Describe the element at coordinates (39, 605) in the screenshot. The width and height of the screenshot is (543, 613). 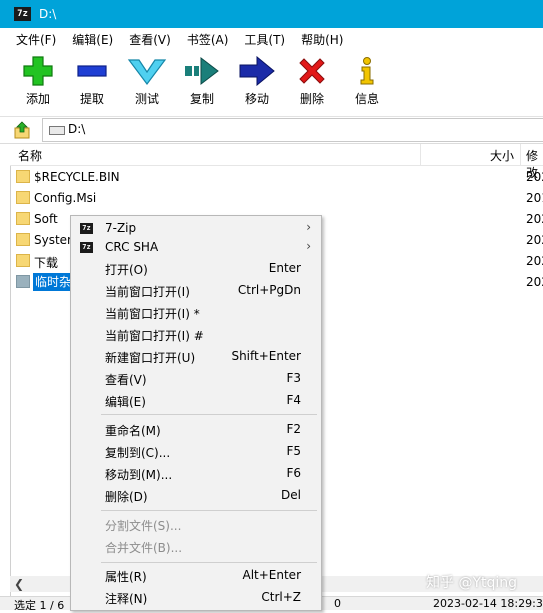
I see `status-selected: 选定 1 / 6` at that location.